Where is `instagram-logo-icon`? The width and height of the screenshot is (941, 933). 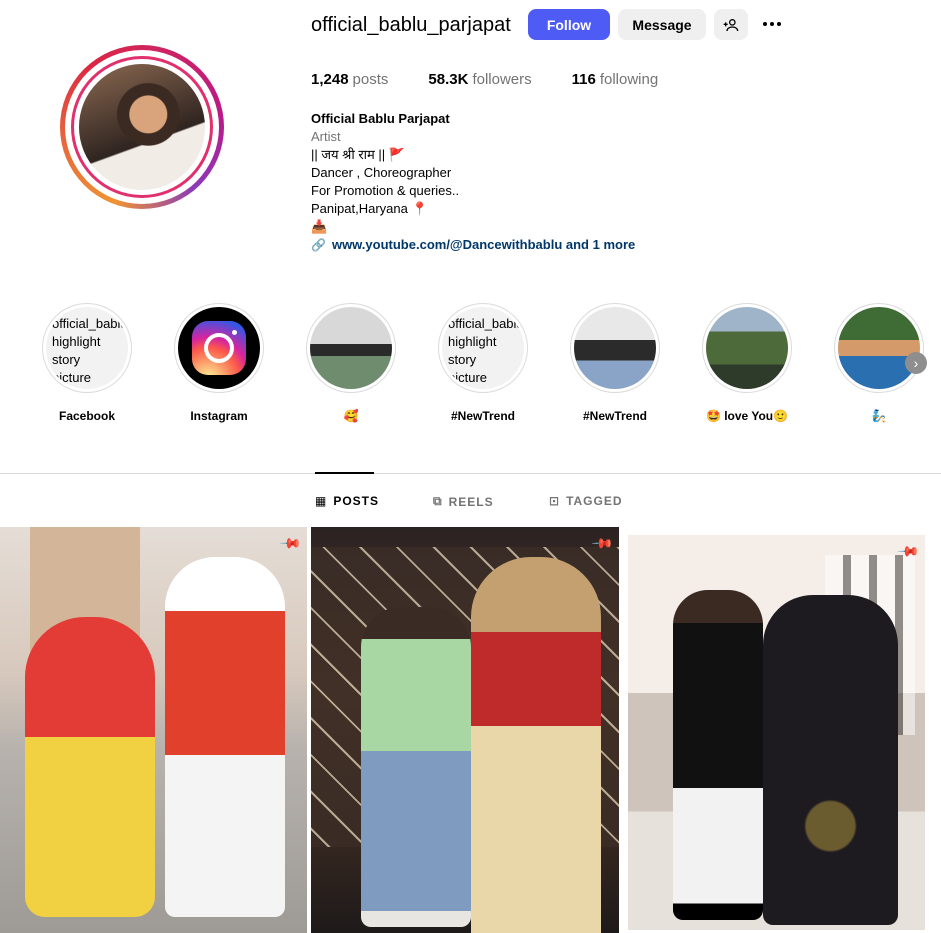
instagram-logo-icon is located at coordinates (219, 348).